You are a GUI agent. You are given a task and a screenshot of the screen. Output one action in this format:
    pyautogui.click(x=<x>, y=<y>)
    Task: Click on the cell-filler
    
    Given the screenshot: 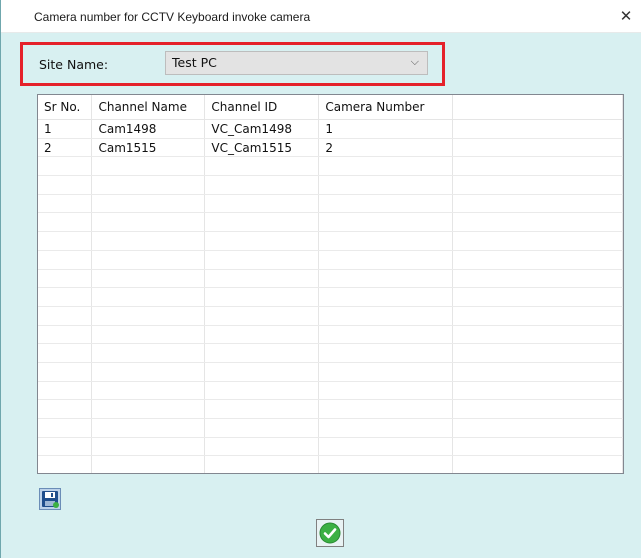 What is the action you would take?
    pyautogui.click(x=537, y=148)
    